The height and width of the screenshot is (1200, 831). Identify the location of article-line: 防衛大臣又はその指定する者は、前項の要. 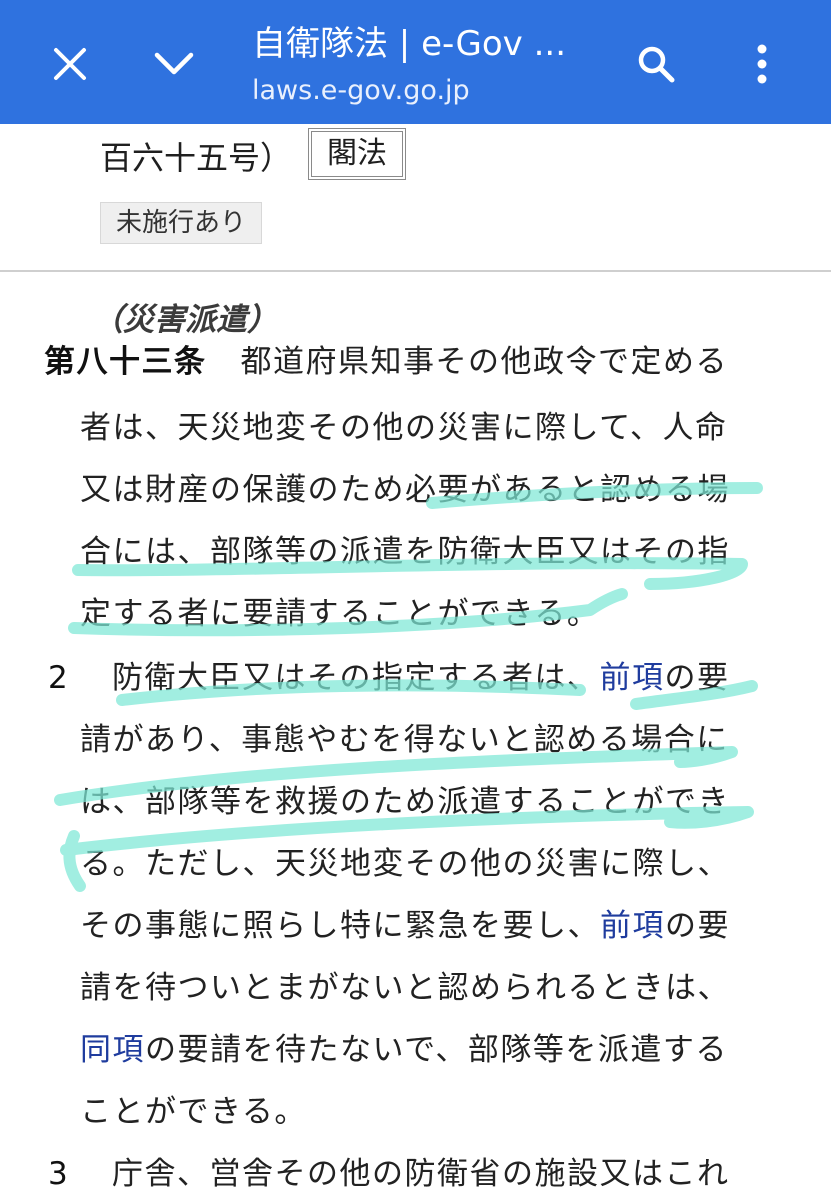
(421, 678).